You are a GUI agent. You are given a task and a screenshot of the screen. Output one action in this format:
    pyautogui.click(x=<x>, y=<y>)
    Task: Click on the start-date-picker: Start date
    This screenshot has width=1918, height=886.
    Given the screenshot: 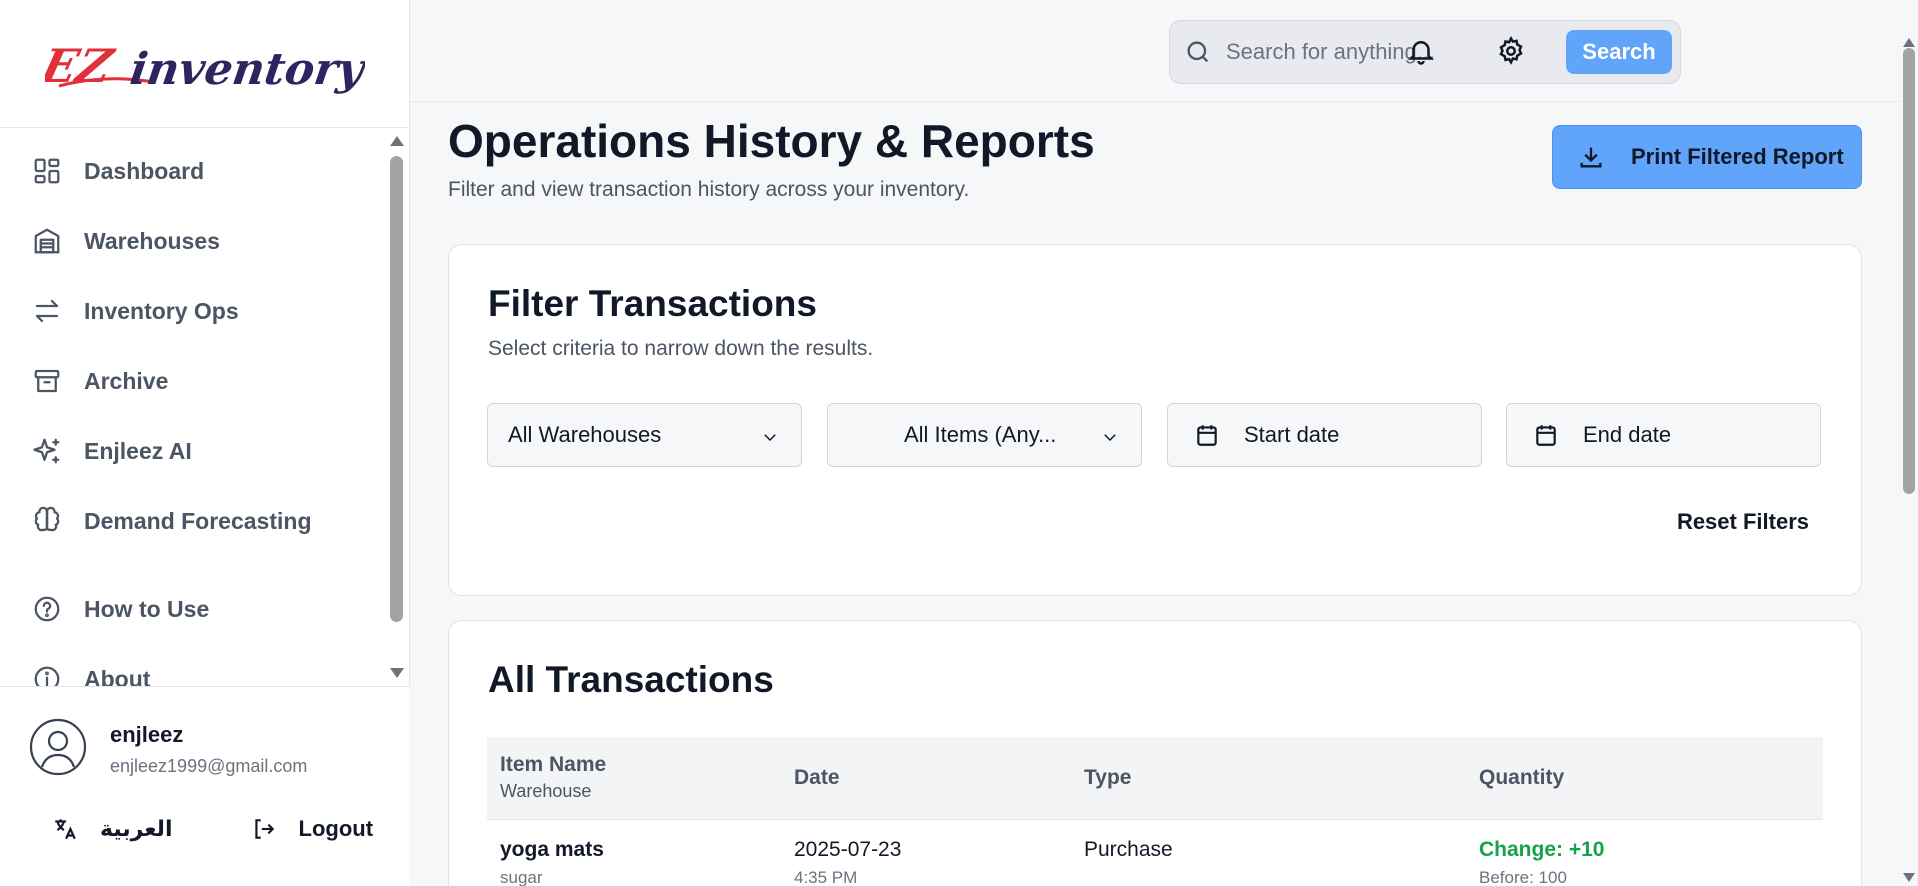 What is the action you would take?
    pyautogui.click(x=1324, y=435)
    